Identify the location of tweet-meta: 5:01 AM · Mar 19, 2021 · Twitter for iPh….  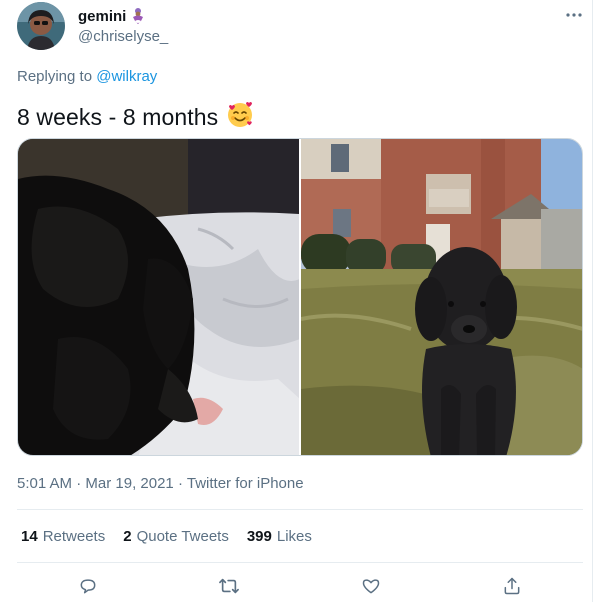
(160, 483).